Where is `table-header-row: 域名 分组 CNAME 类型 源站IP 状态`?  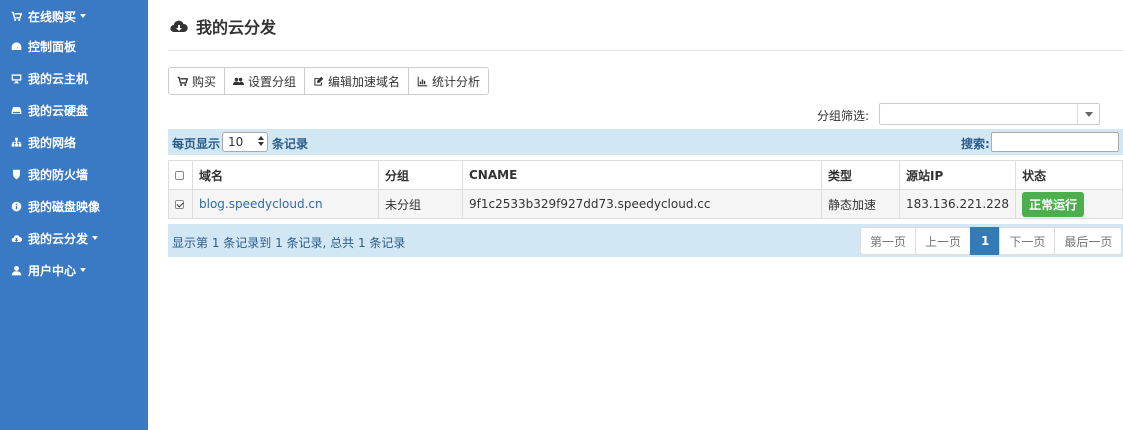
table-header-row: 域名 分组 CNAME 类型 源站IP 状态 is located at coordinates (645, 175).